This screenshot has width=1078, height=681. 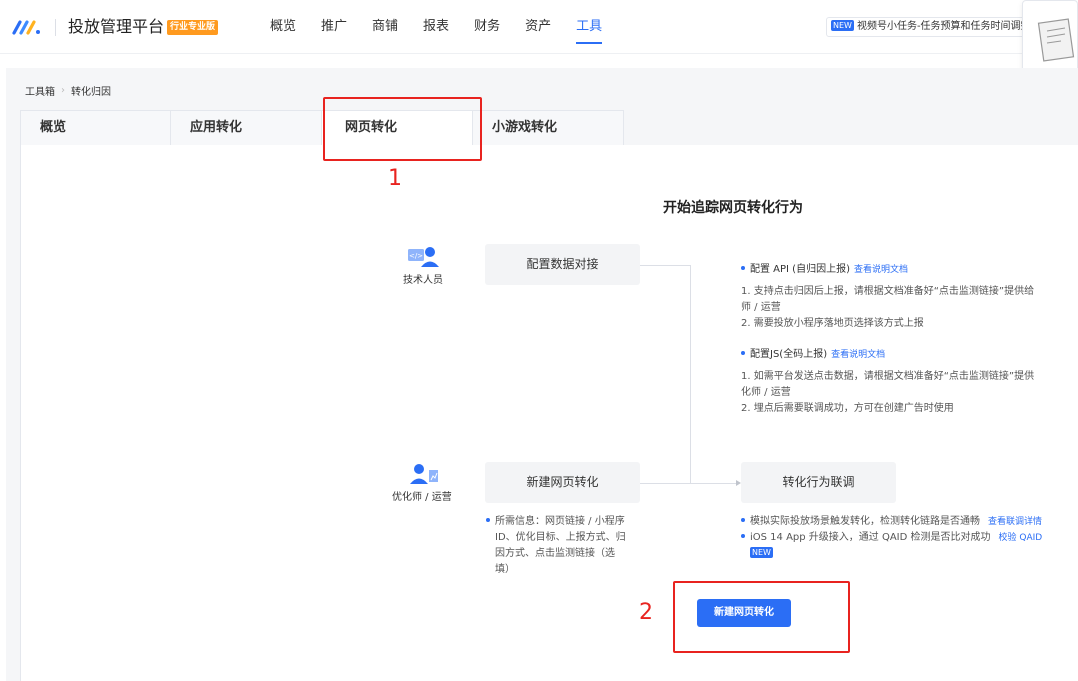 I want to click on notice-bar: NEW 视频号小任务-任务预算和任务时间调整, so click(x=930, y=27).